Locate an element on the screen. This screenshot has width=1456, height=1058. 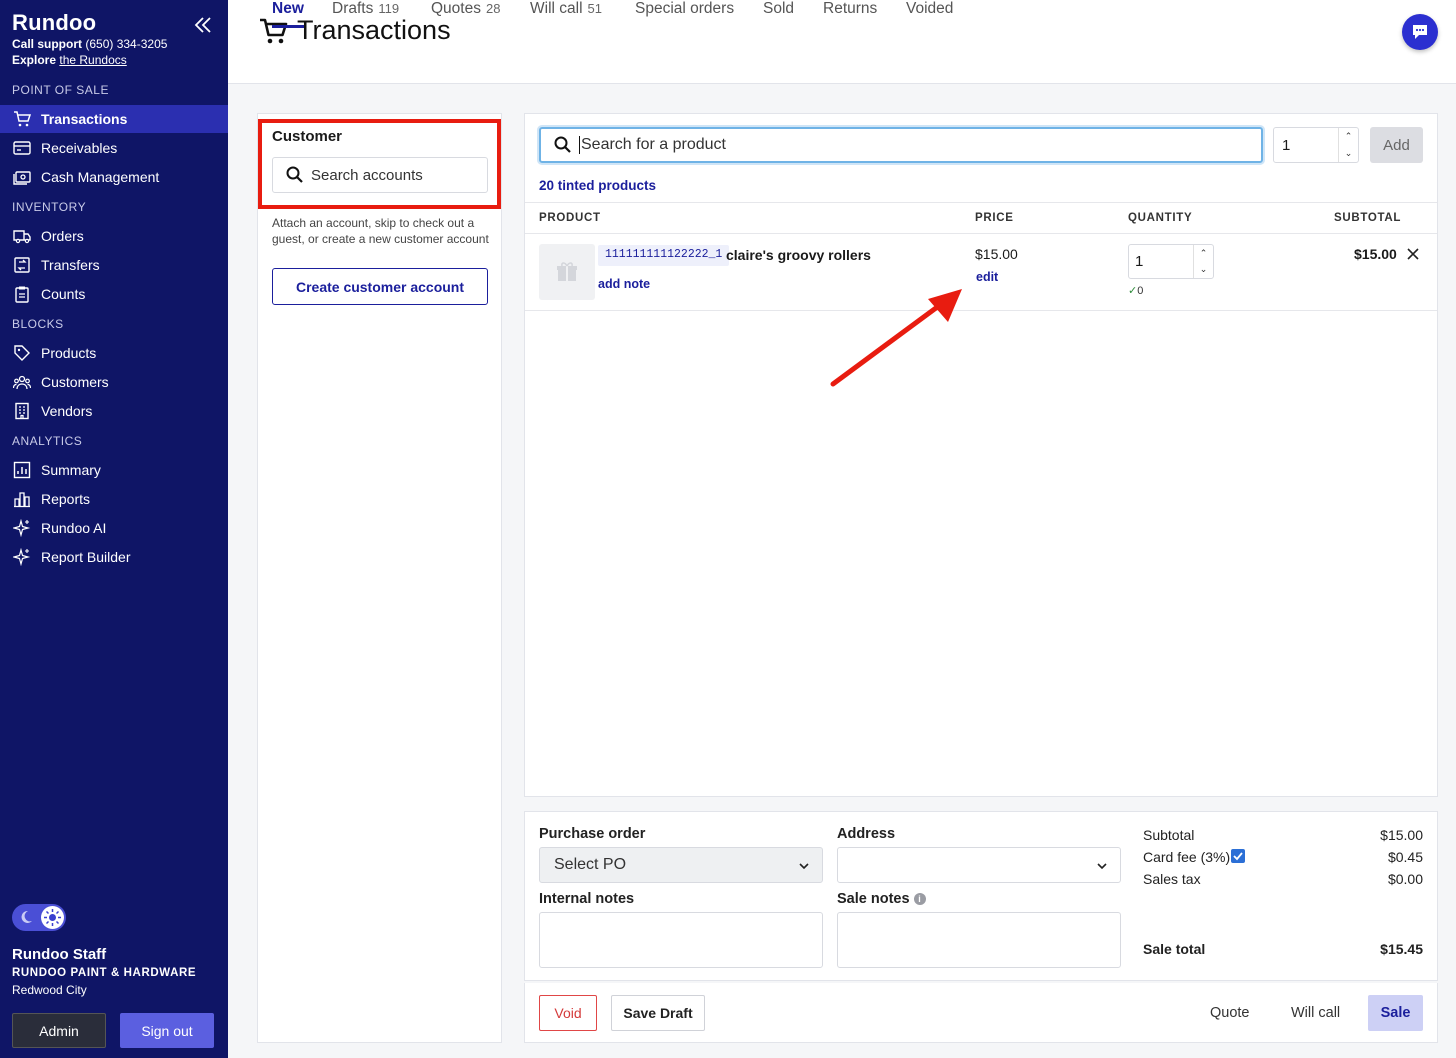
tab-quotes: Quotes 28 is located at coordinates (465, 14).